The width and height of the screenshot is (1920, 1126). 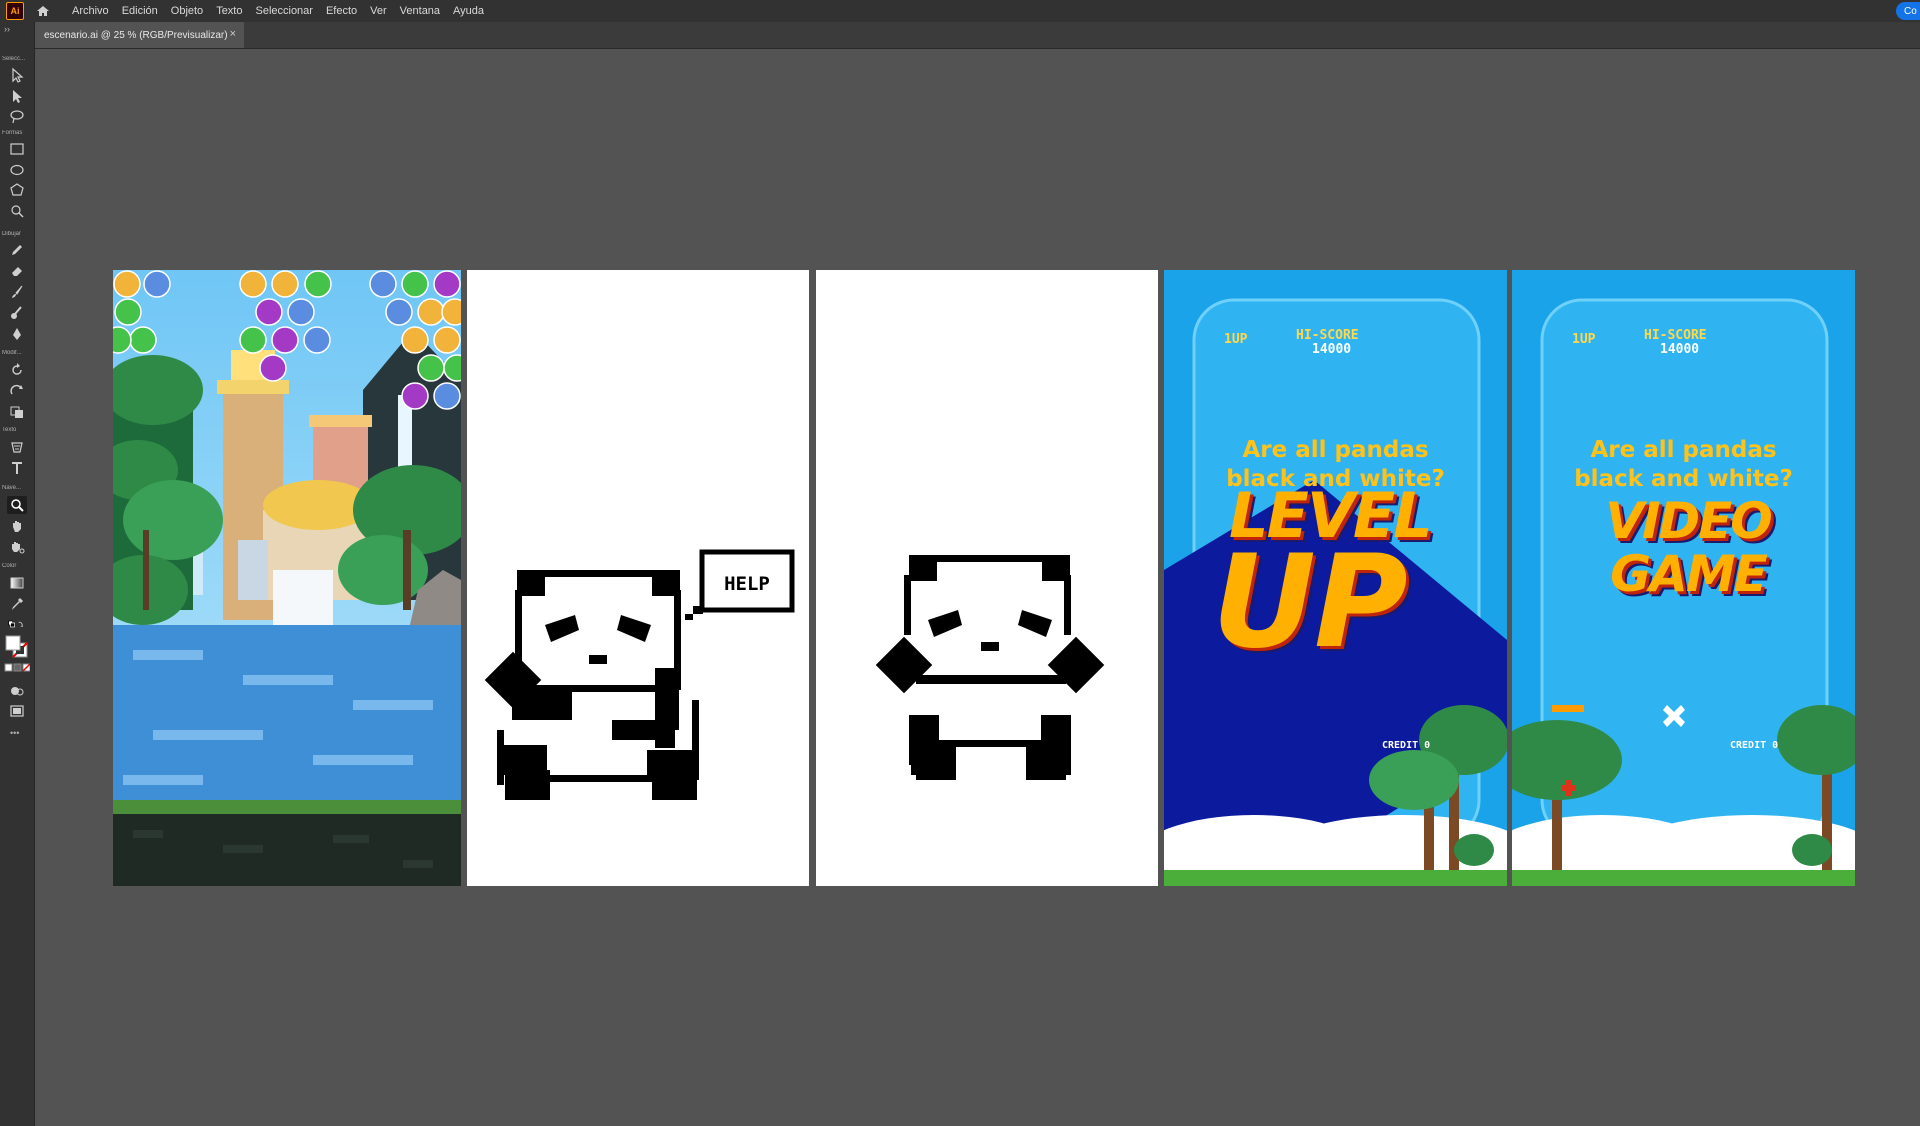 I want to click on menu-texto: Texto, so click(x=229, y=11).